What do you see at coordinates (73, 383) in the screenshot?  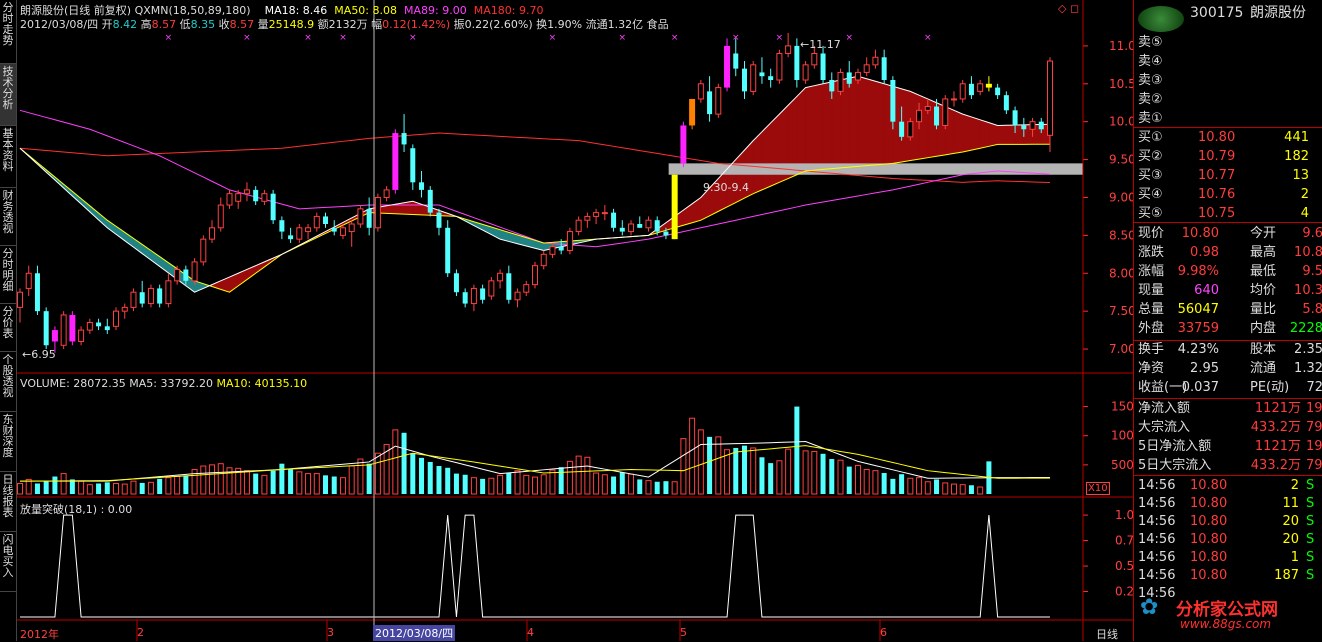 I see `volume-current: VOLUME: 28072.35` at bounding box center [73, 383].